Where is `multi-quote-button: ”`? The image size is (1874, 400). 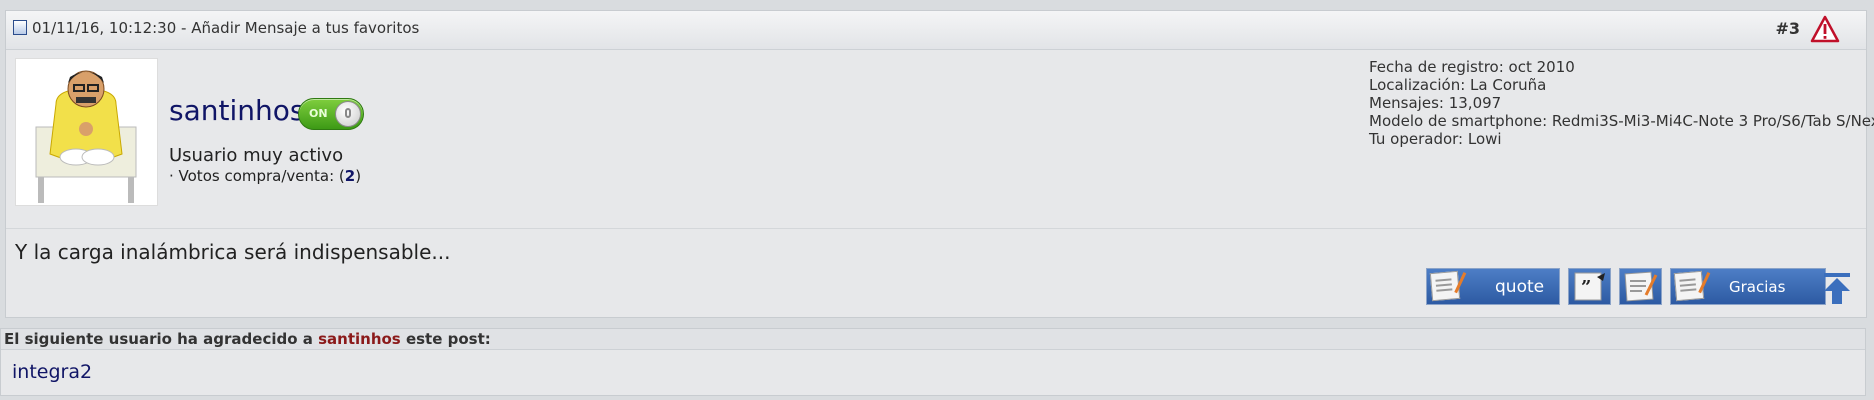 multi-quote-button: ” is located at coordinates (1589, 286).